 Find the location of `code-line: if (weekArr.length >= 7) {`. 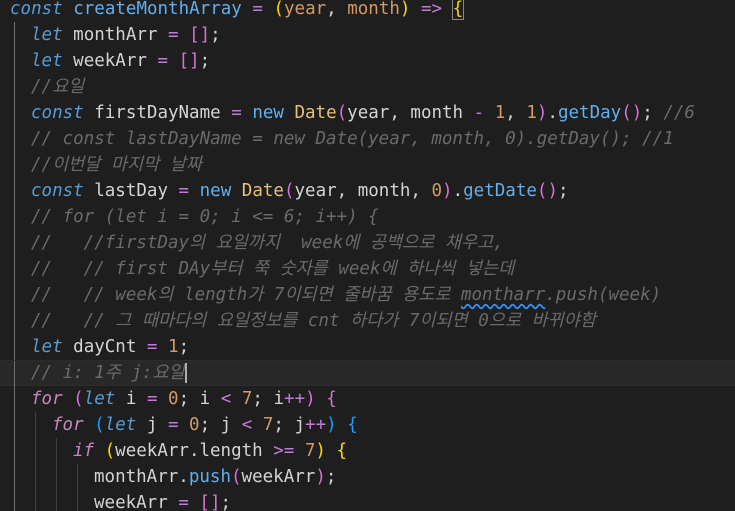

code-line: if (weekArr.length >= 7) { is located at coordinates (367, 451).